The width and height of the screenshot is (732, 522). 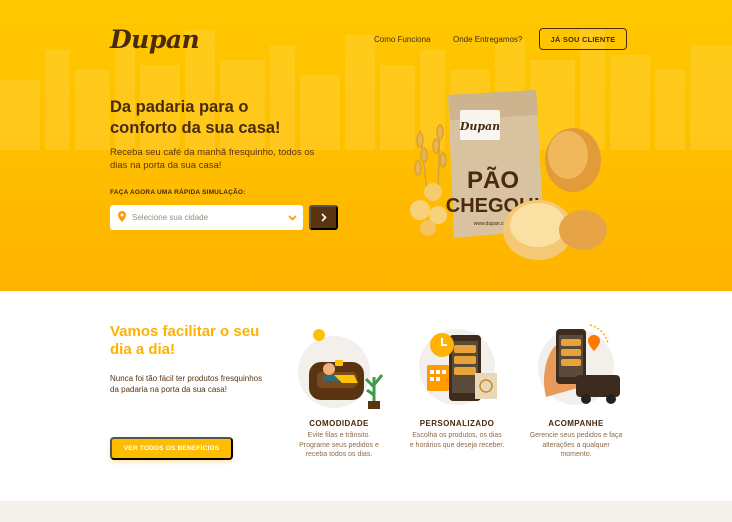 I want to click on feature-title-personalizado: PERSONALIZADO, so click(x=457, y=423).